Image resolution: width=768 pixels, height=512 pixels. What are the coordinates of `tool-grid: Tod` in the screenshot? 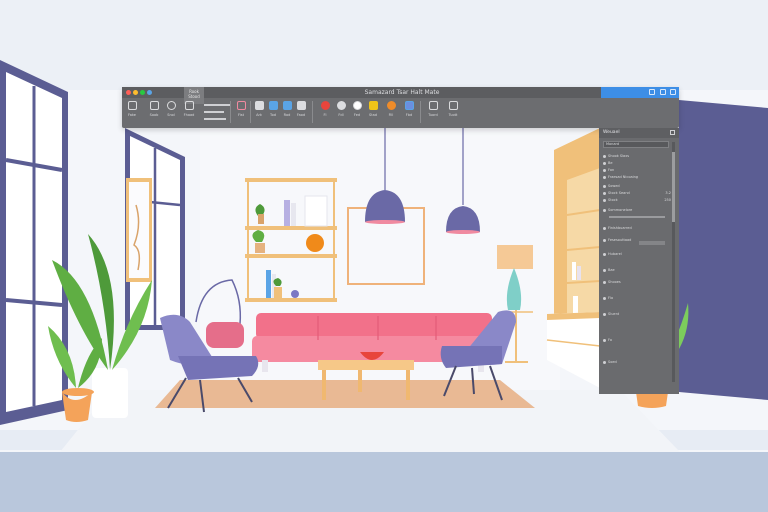 It's located at (273, 109).